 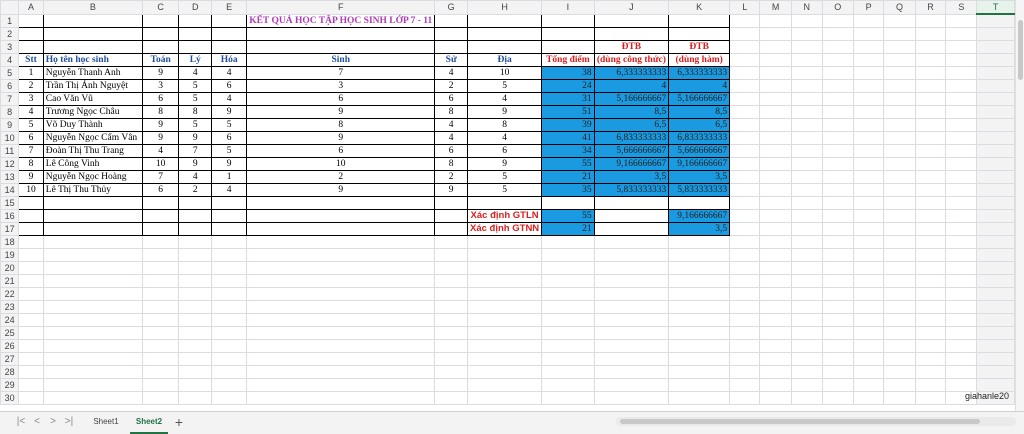 I want to click on student-hoa: 4, so click(x=229, y=189).